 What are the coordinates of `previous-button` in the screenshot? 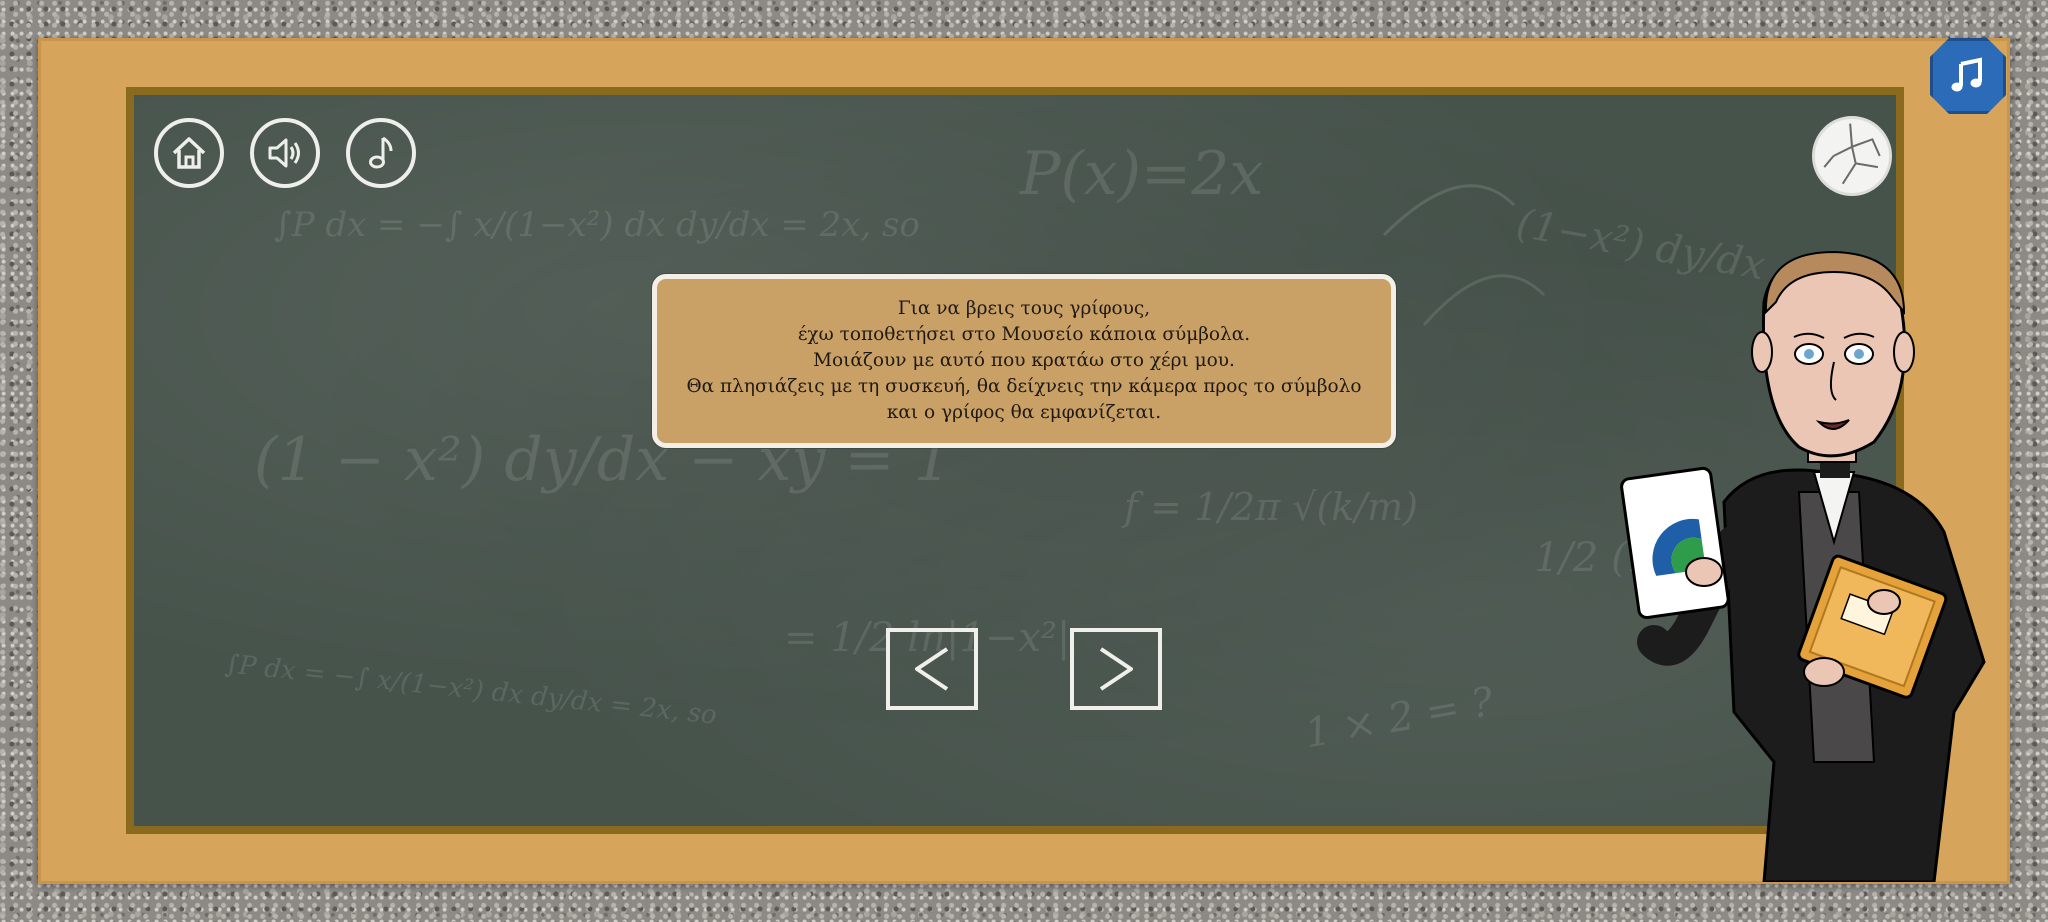 It's located at (932, 669).